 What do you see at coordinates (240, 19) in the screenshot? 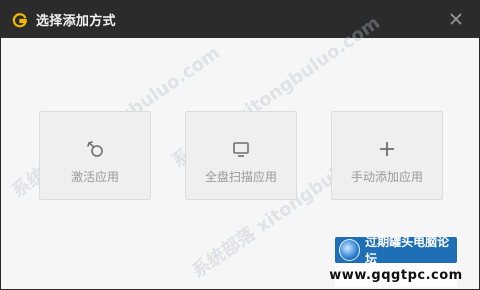
I see `title-bar: 选择添加方式` at bounding box center [240, 19].